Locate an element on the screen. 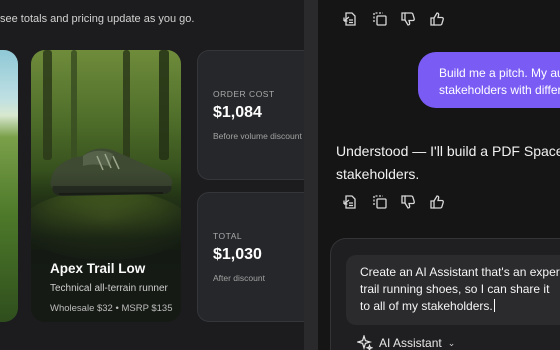 Image resolution: width=560 pixels, height=350 pixels. user-message-line: Build me a pitch. My audience is located at coordinates (499, 73).